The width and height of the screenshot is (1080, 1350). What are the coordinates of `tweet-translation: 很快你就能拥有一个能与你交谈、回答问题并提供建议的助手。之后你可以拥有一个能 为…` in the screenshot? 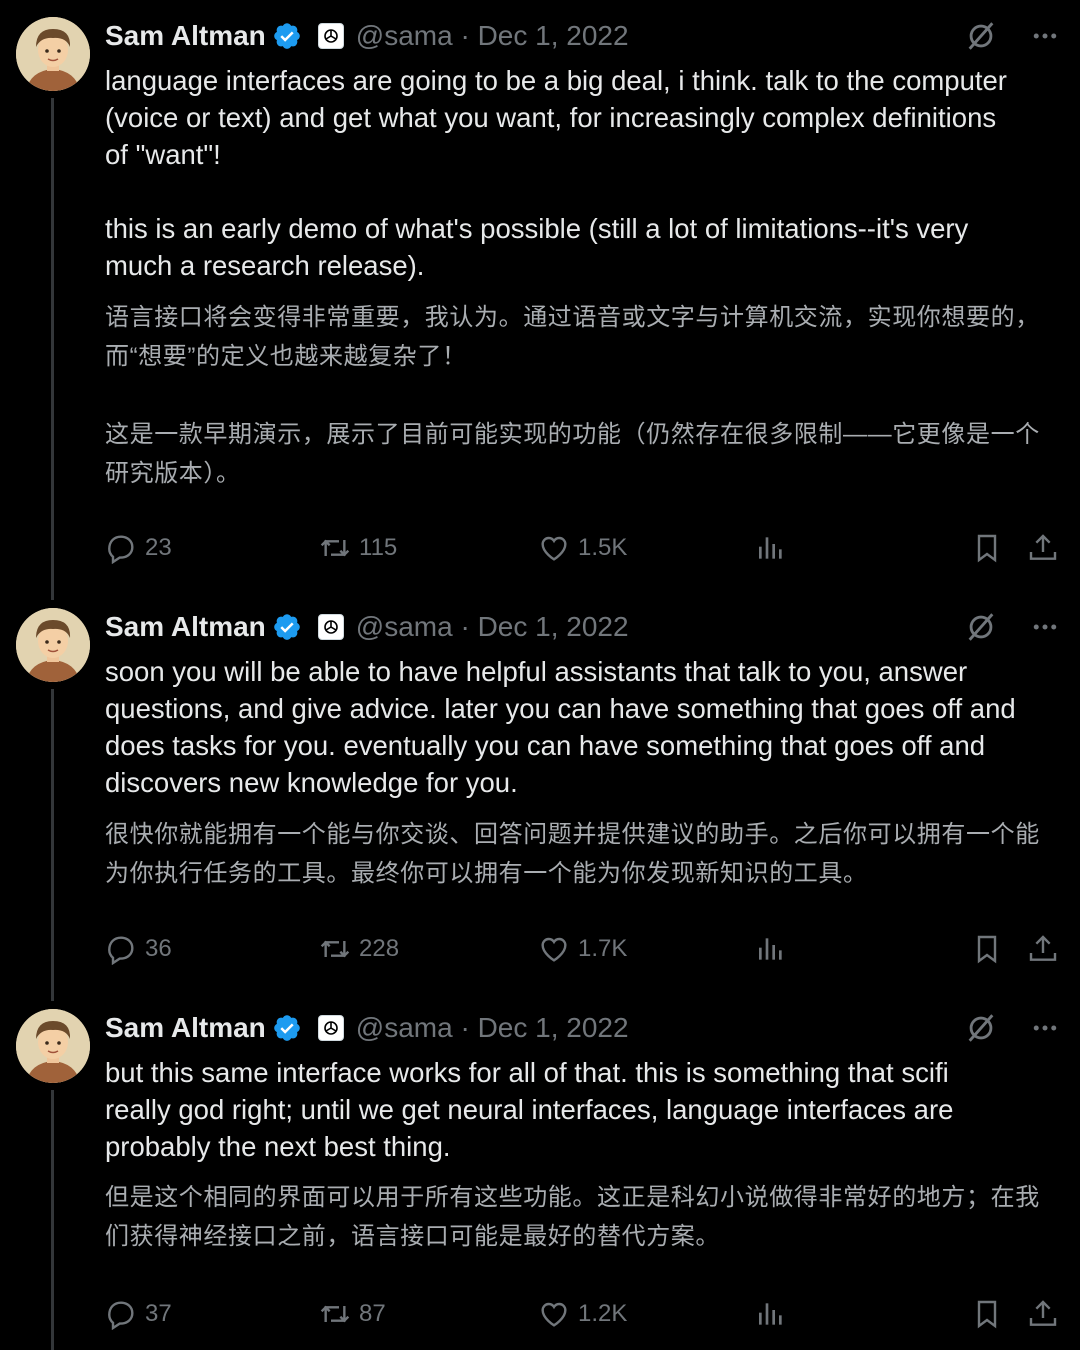 It's located at (572, 854).